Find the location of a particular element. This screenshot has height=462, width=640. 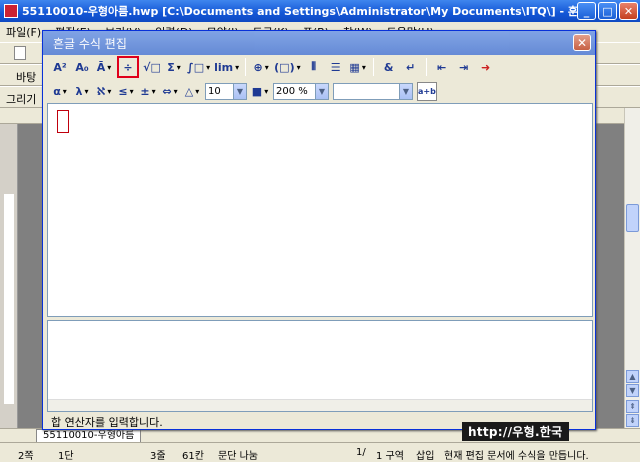

vertical-scrollbar: ▲ ▼ ⇞ ⇟ is located at coordinates (632, 268).